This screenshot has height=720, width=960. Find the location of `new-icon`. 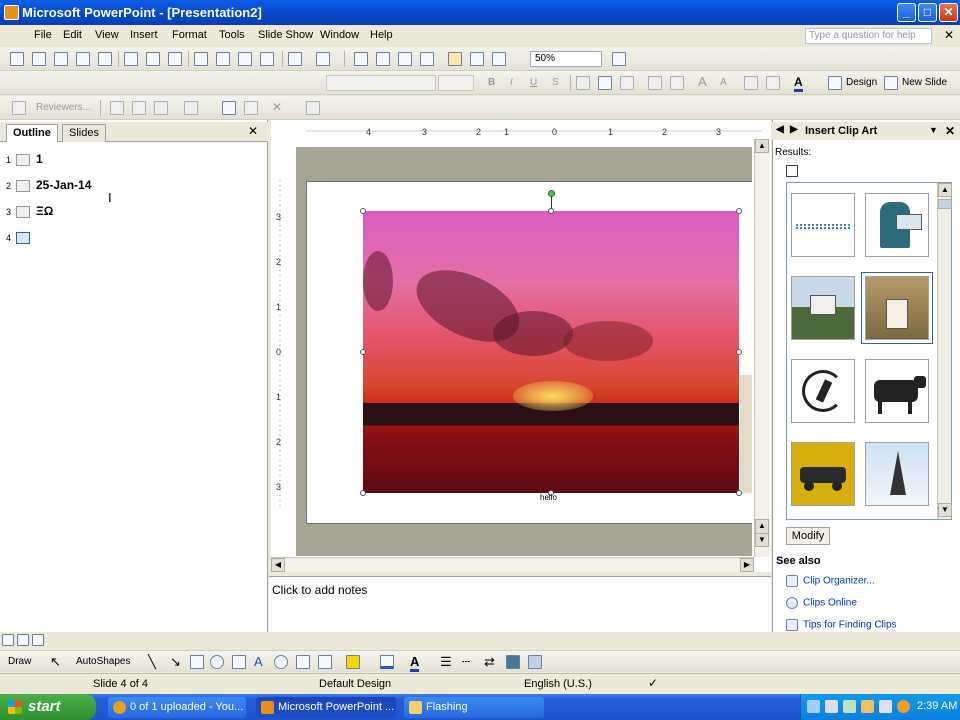

new-icon is located at coordinates (17, 59).